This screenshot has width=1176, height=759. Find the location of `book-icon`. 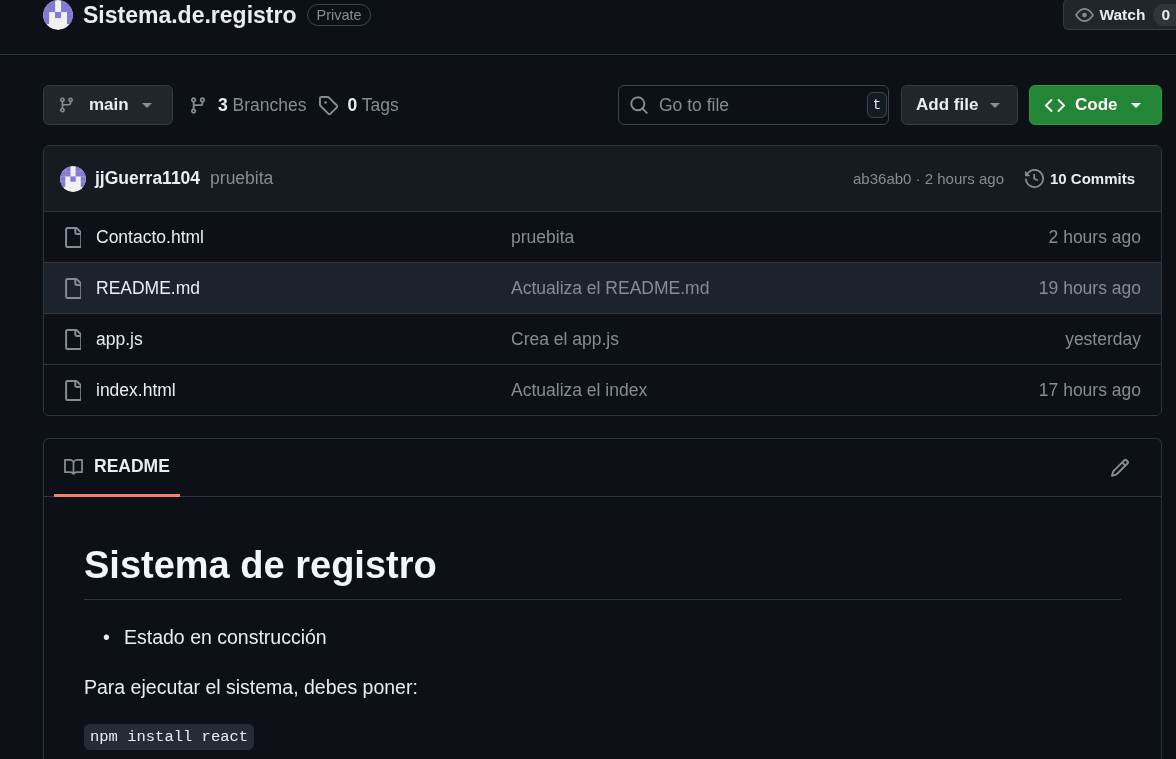

book-icon is located at coordinates (73, 466).